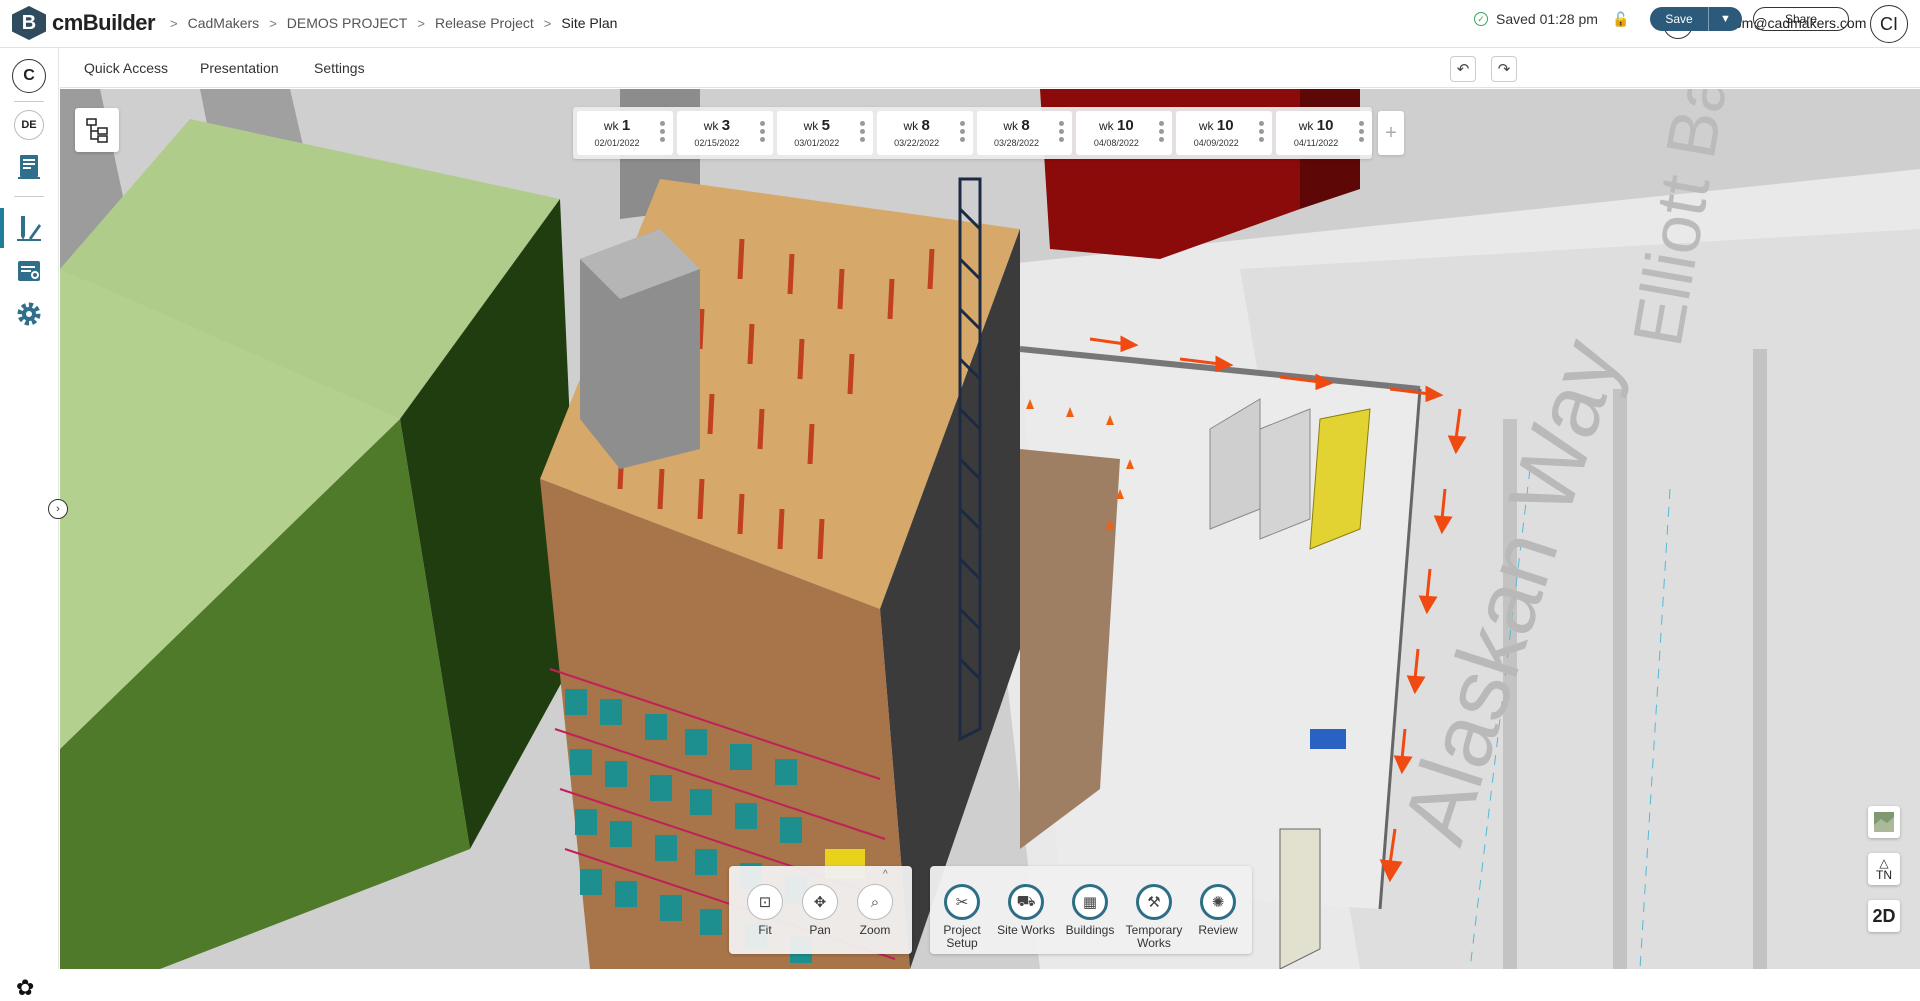 This screenshot has height=1001, width=1920. I want to click on timeline-week-card: wk 5 03/01/2022, so click(824, 133).